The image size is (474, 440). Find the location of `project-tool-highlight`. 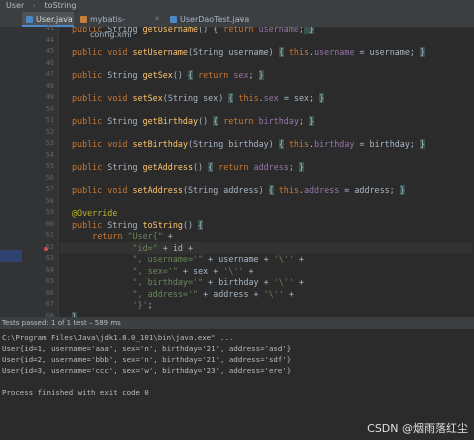

project-tool-highlight is located at coordinates (11, 256).